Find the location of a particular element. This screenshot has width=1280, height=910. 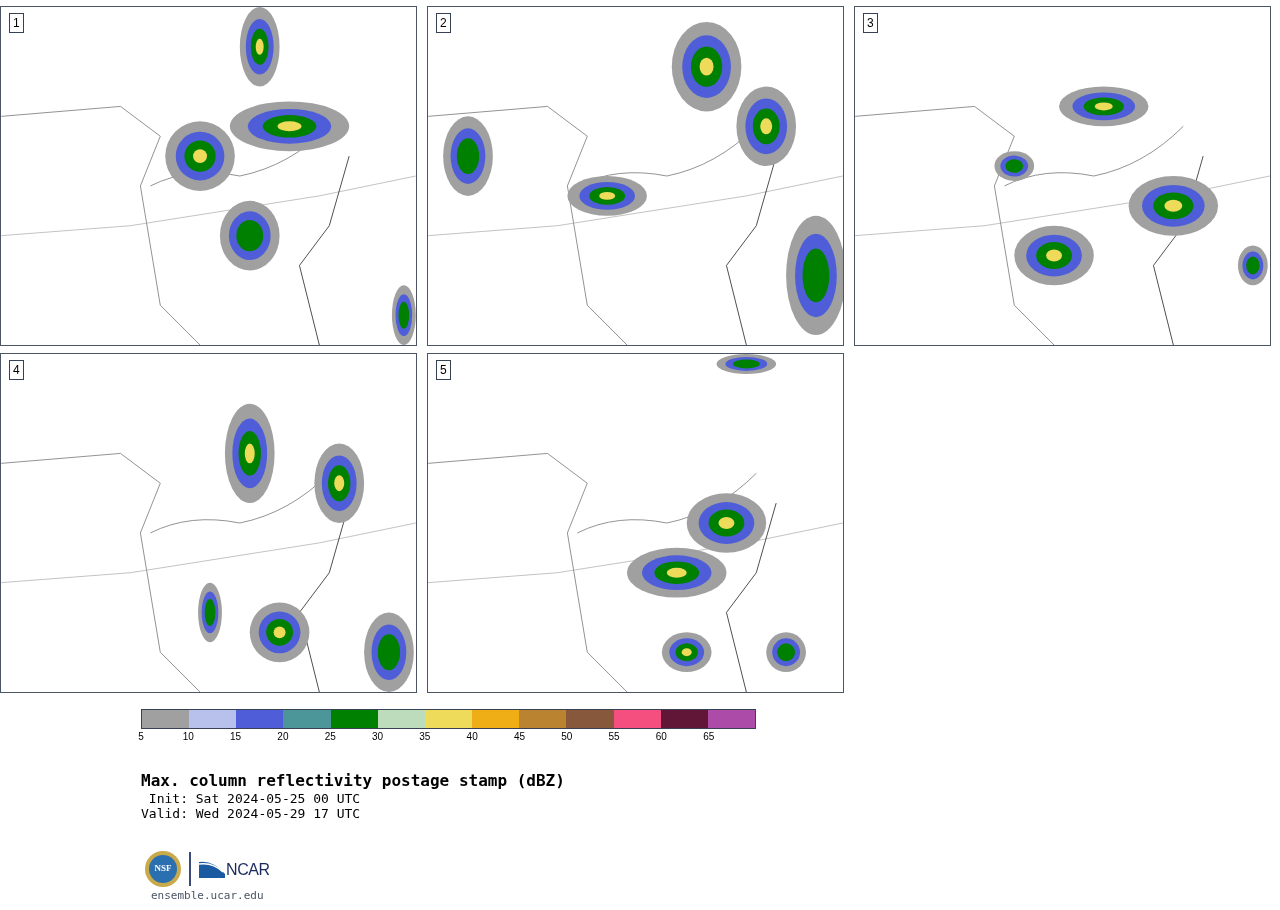

tick-label: 65 is located at coordinates (709, 737).